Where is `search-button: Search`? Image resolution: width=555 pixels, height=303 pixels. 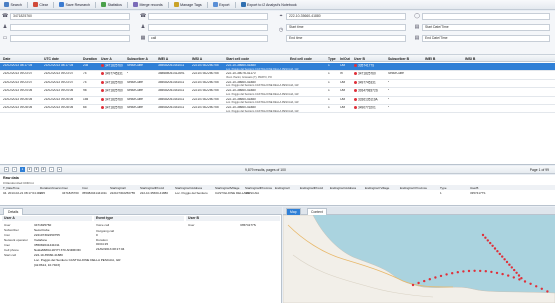 search-button: Search is located at coordinates (13, 4).